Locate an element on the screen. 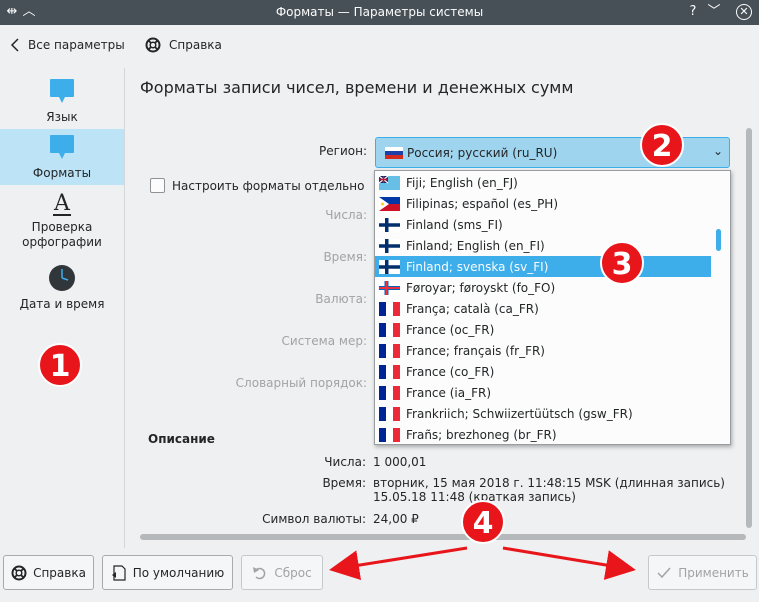 The height and width of the screenshot is (602, 759). title-bar: ⇹ ︿ Форматы — Параметры системы ? ﹀ ✕ is located at coordinates (379, 12).